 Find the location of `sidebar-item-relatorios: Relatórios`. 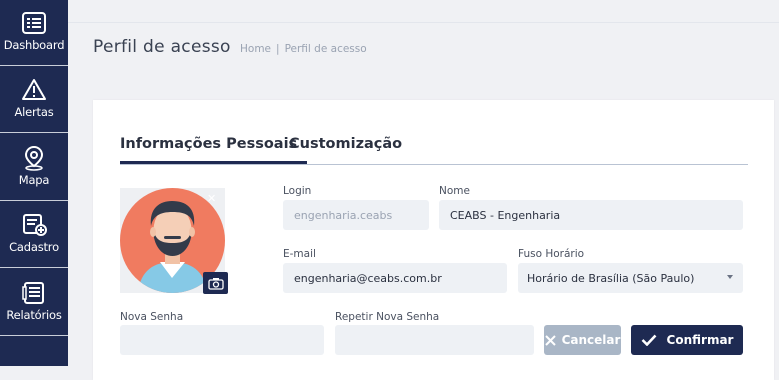

sidebar-item-relatorios: Relatórios is located at coordinates (34, 303).